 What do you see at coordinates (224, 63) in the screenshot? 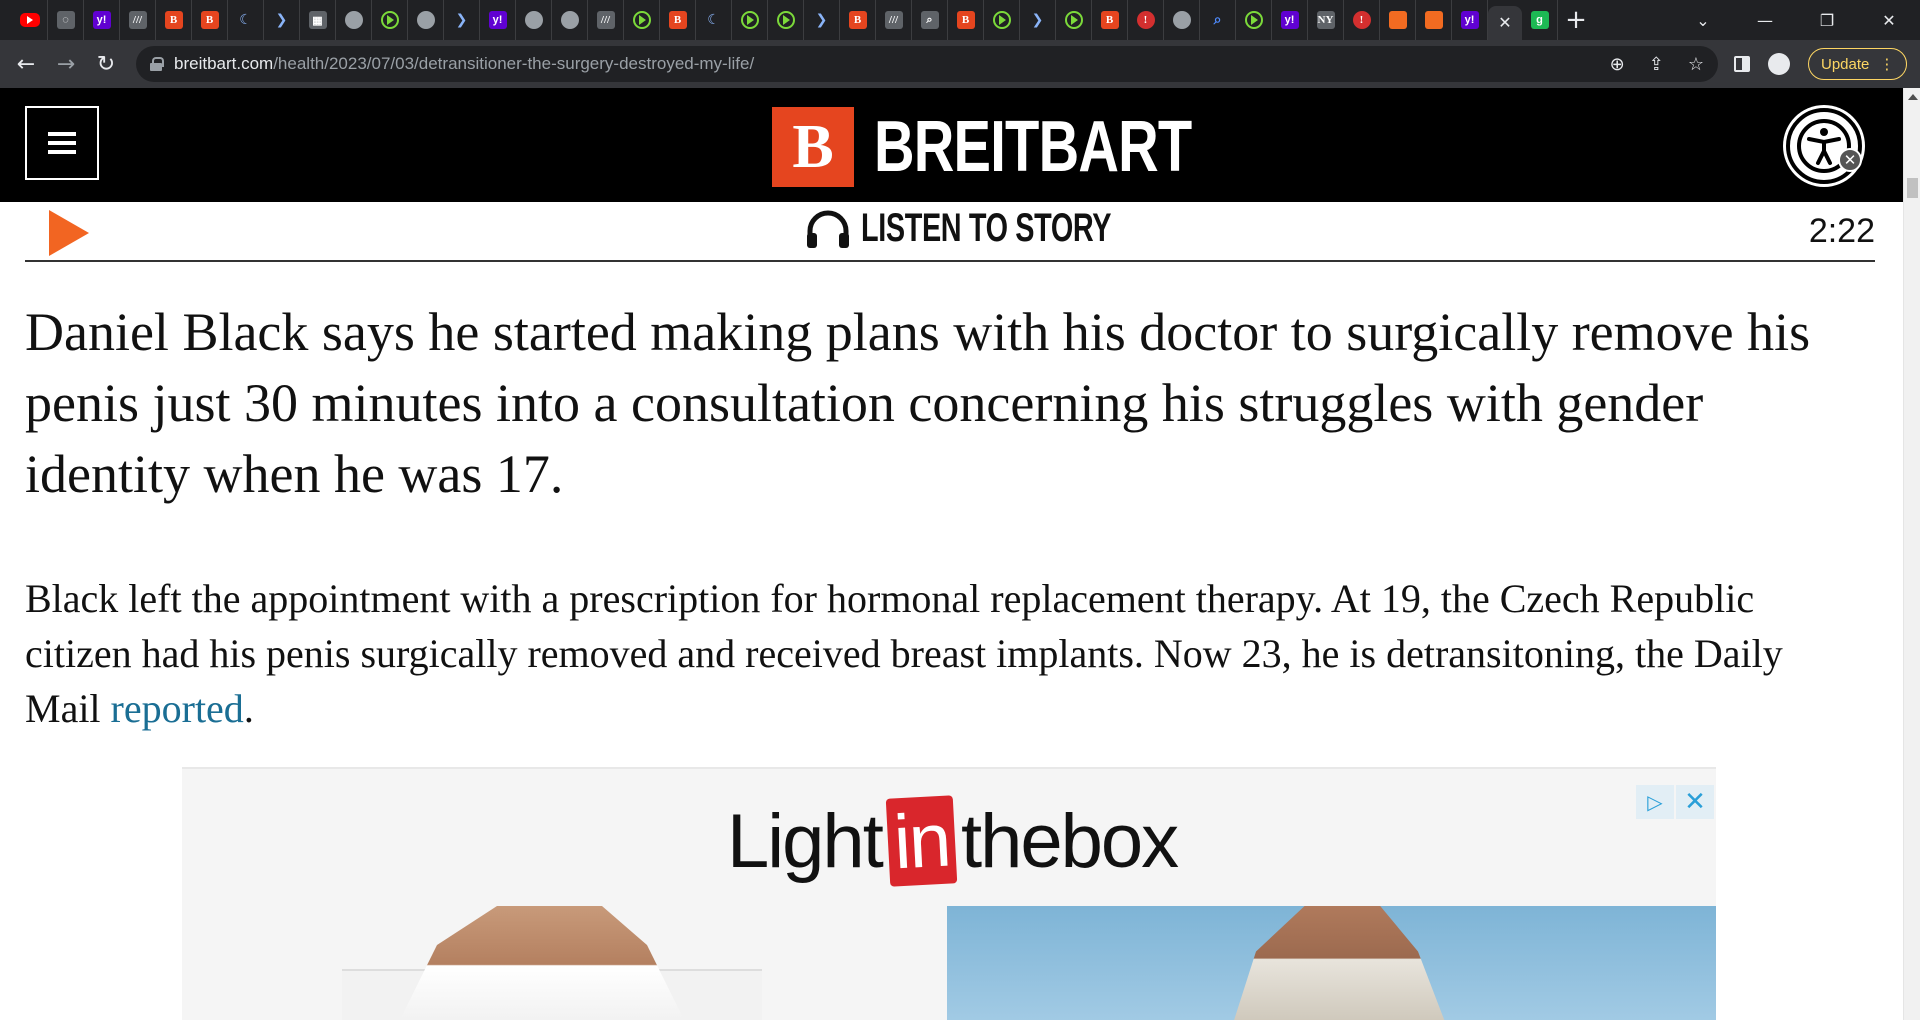
I see `url-host: breitbart.com` at bounding box center [224, 63].